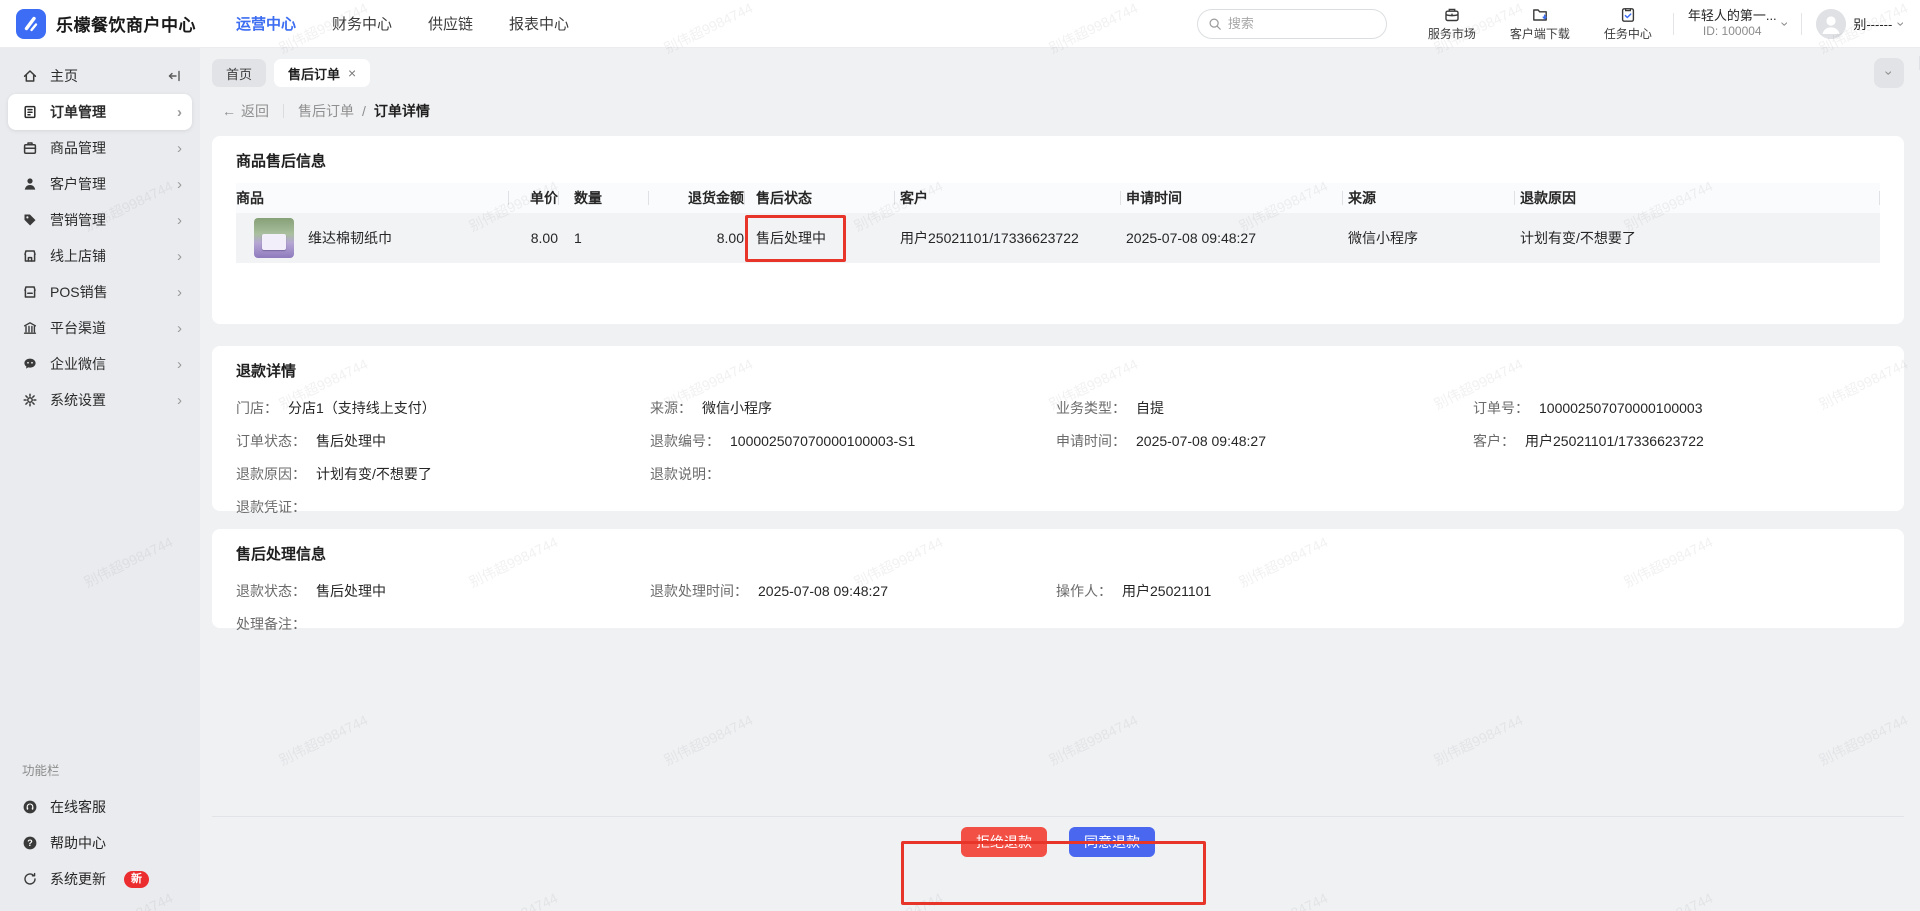  Describe the element at coordinates (1264, 590) in the screenshot. I see `field-operator: 操作人： 用户25021101` at that location.